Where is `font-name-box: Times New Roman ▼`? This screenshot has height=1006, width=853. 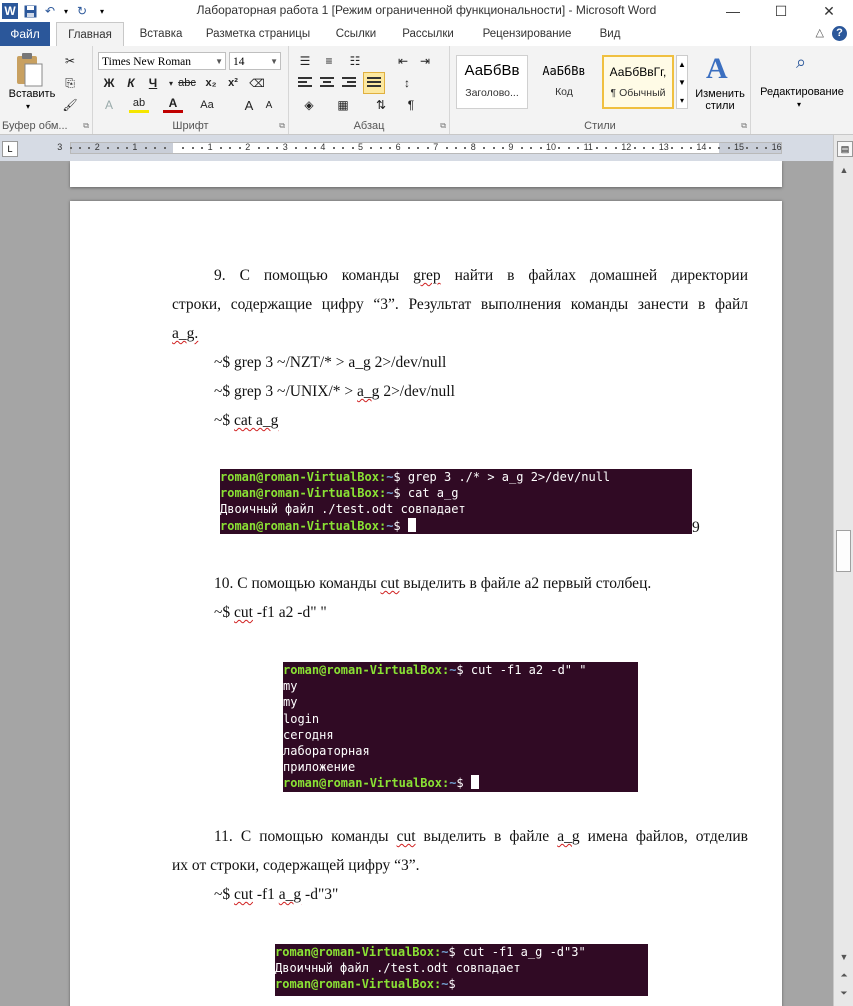
font-name-box: Times New Roman ▼ is located at coordinates (162, 61).